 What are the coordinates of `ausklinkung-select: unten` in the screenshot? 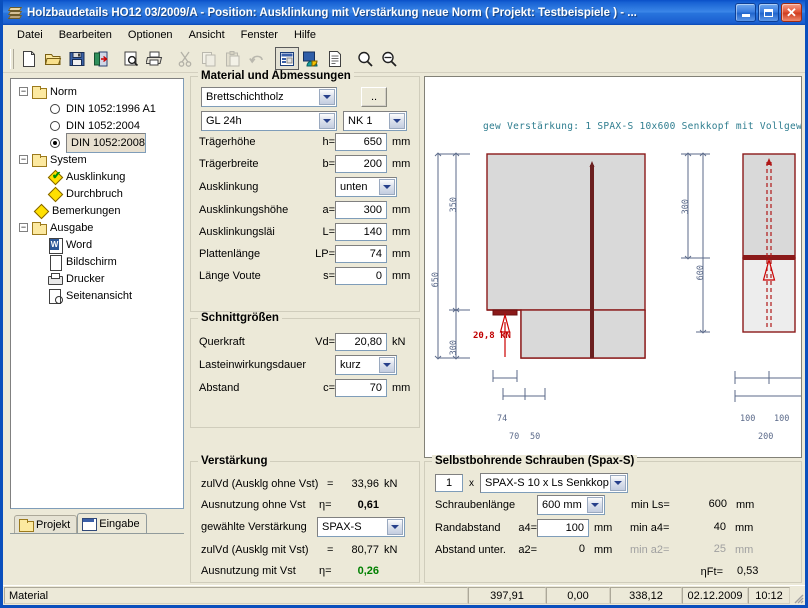 It's located at (366, 187).